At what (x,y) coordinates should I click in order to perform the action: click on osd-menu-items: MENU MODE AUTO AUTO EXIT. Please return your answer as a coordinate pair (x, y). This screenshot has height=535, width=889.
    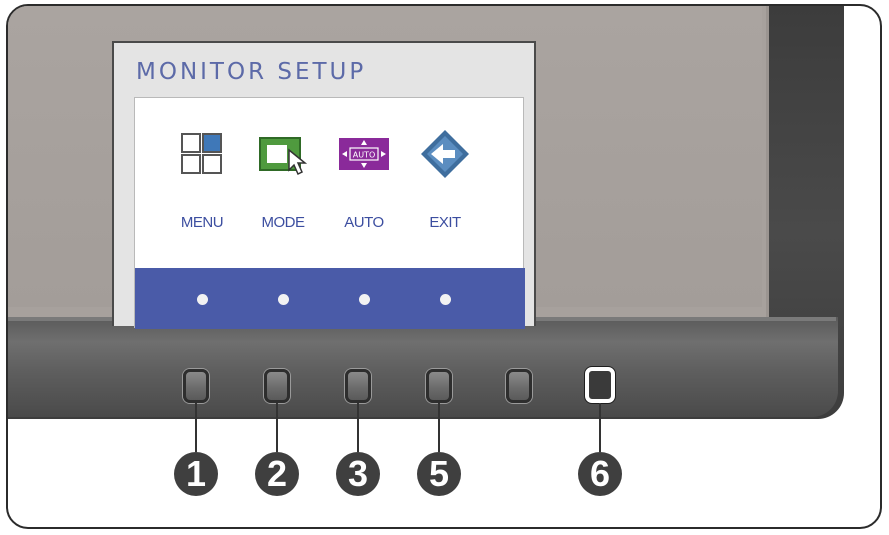
    Looking at the image, I should click on (330, 183).